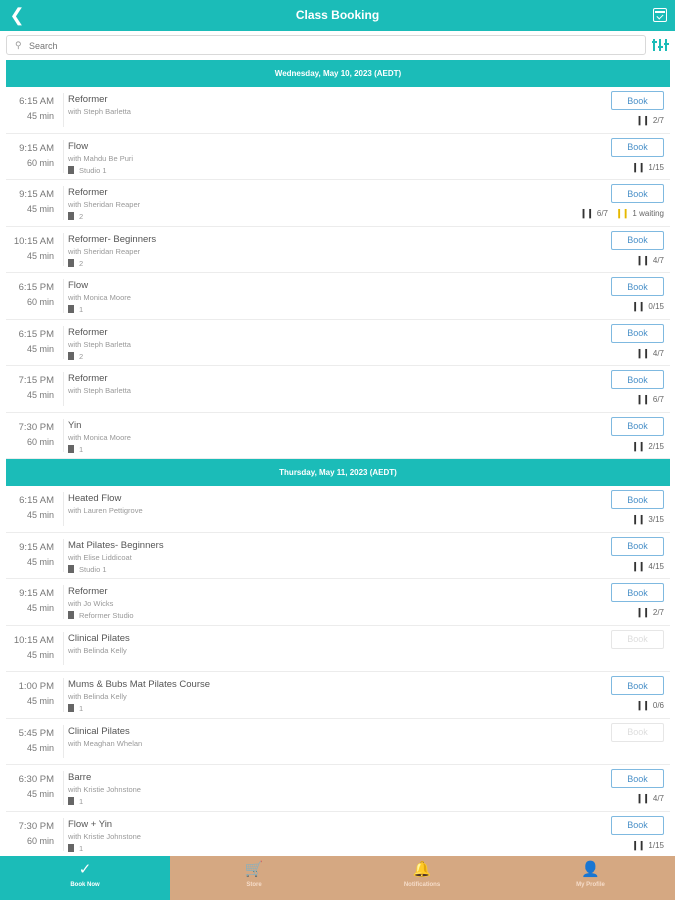  I want to click on class-instructor: with Kristie Johnstone, so click(104, 836).